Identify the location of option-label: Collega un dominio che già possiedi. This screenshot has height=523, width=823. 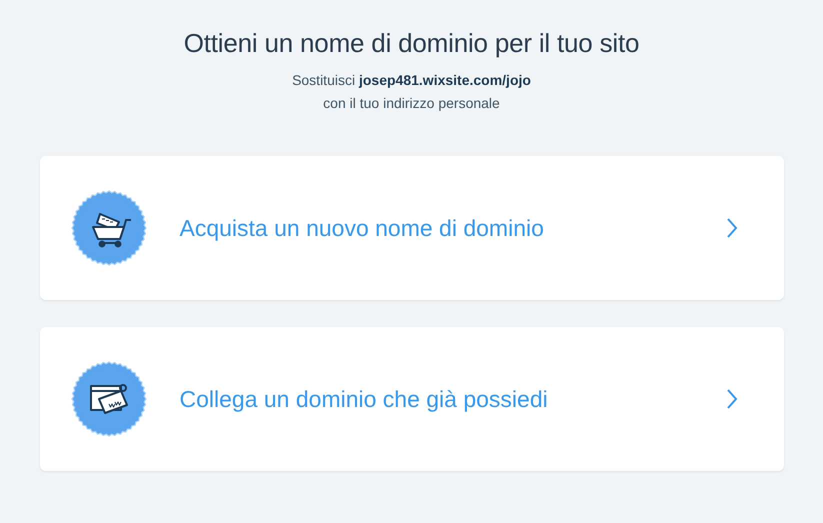
(364, 399).